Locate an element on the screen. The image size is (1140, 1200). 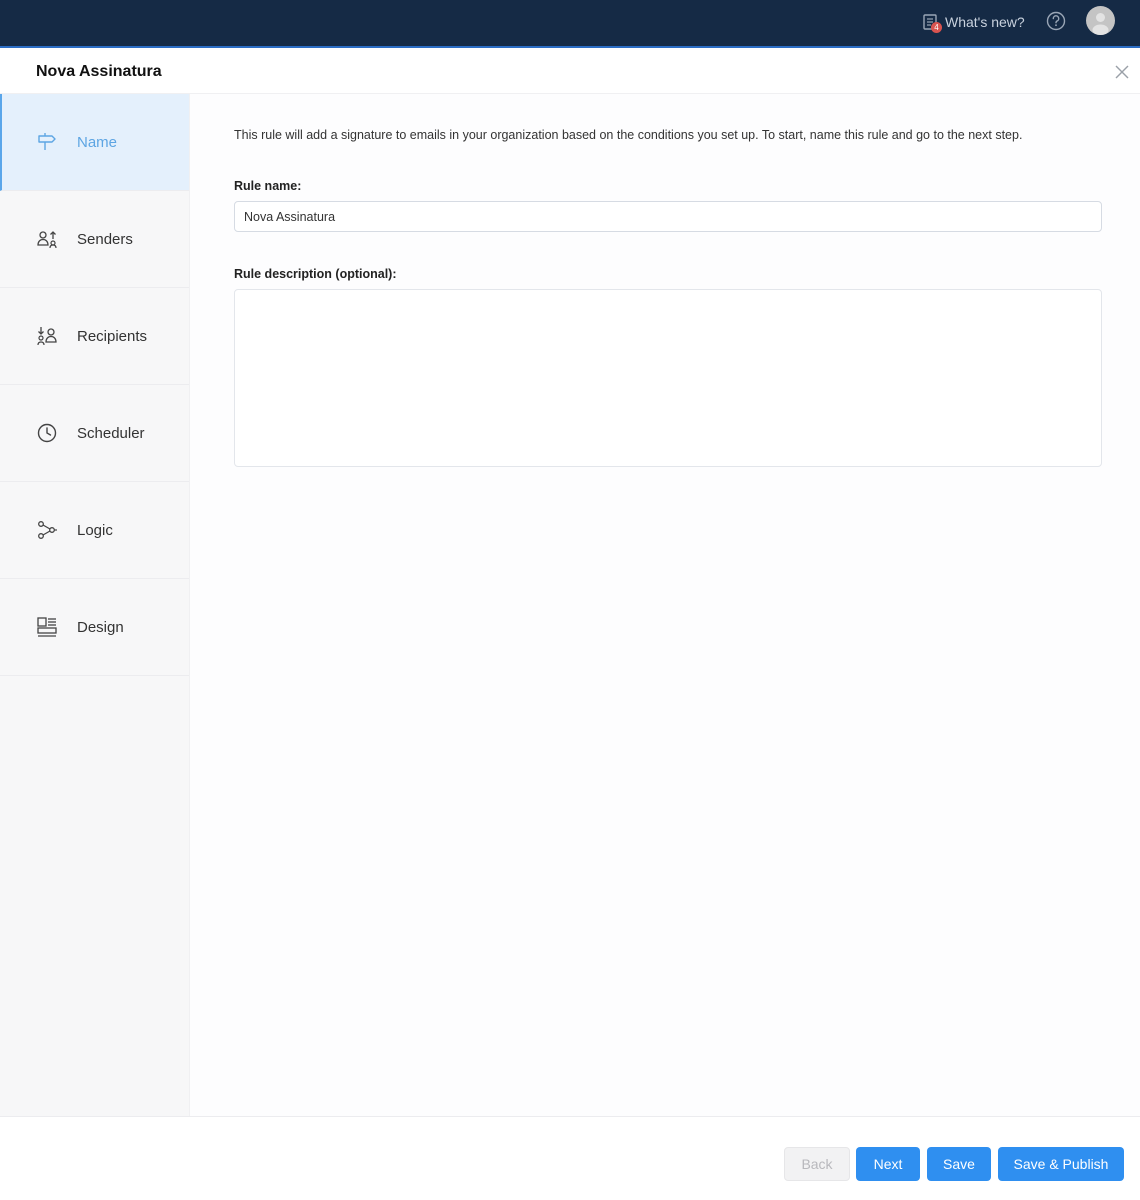
news-icon: 4 is located at coordinates (931, 22).